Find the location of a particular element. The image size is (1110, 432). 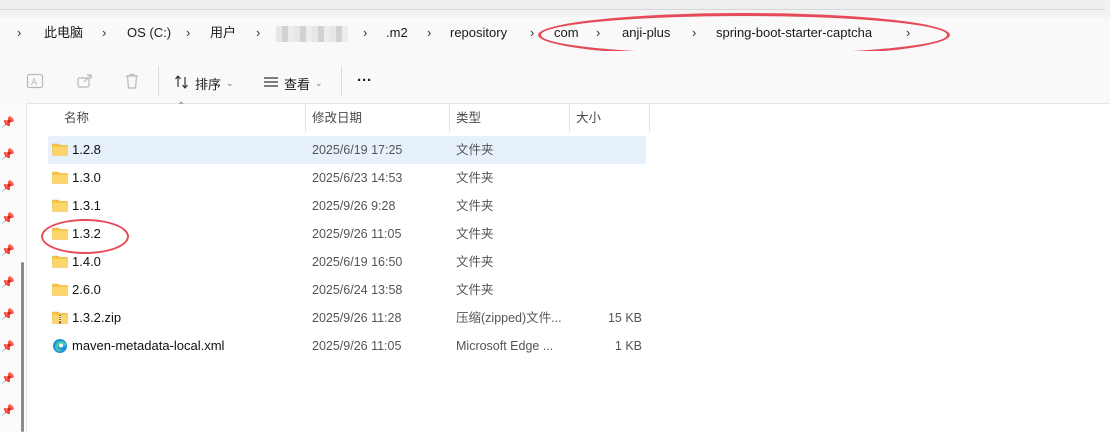

file-row: 1.3.2 2025/9/26 11:05 文件夹 is located at coordinates (347, 234).